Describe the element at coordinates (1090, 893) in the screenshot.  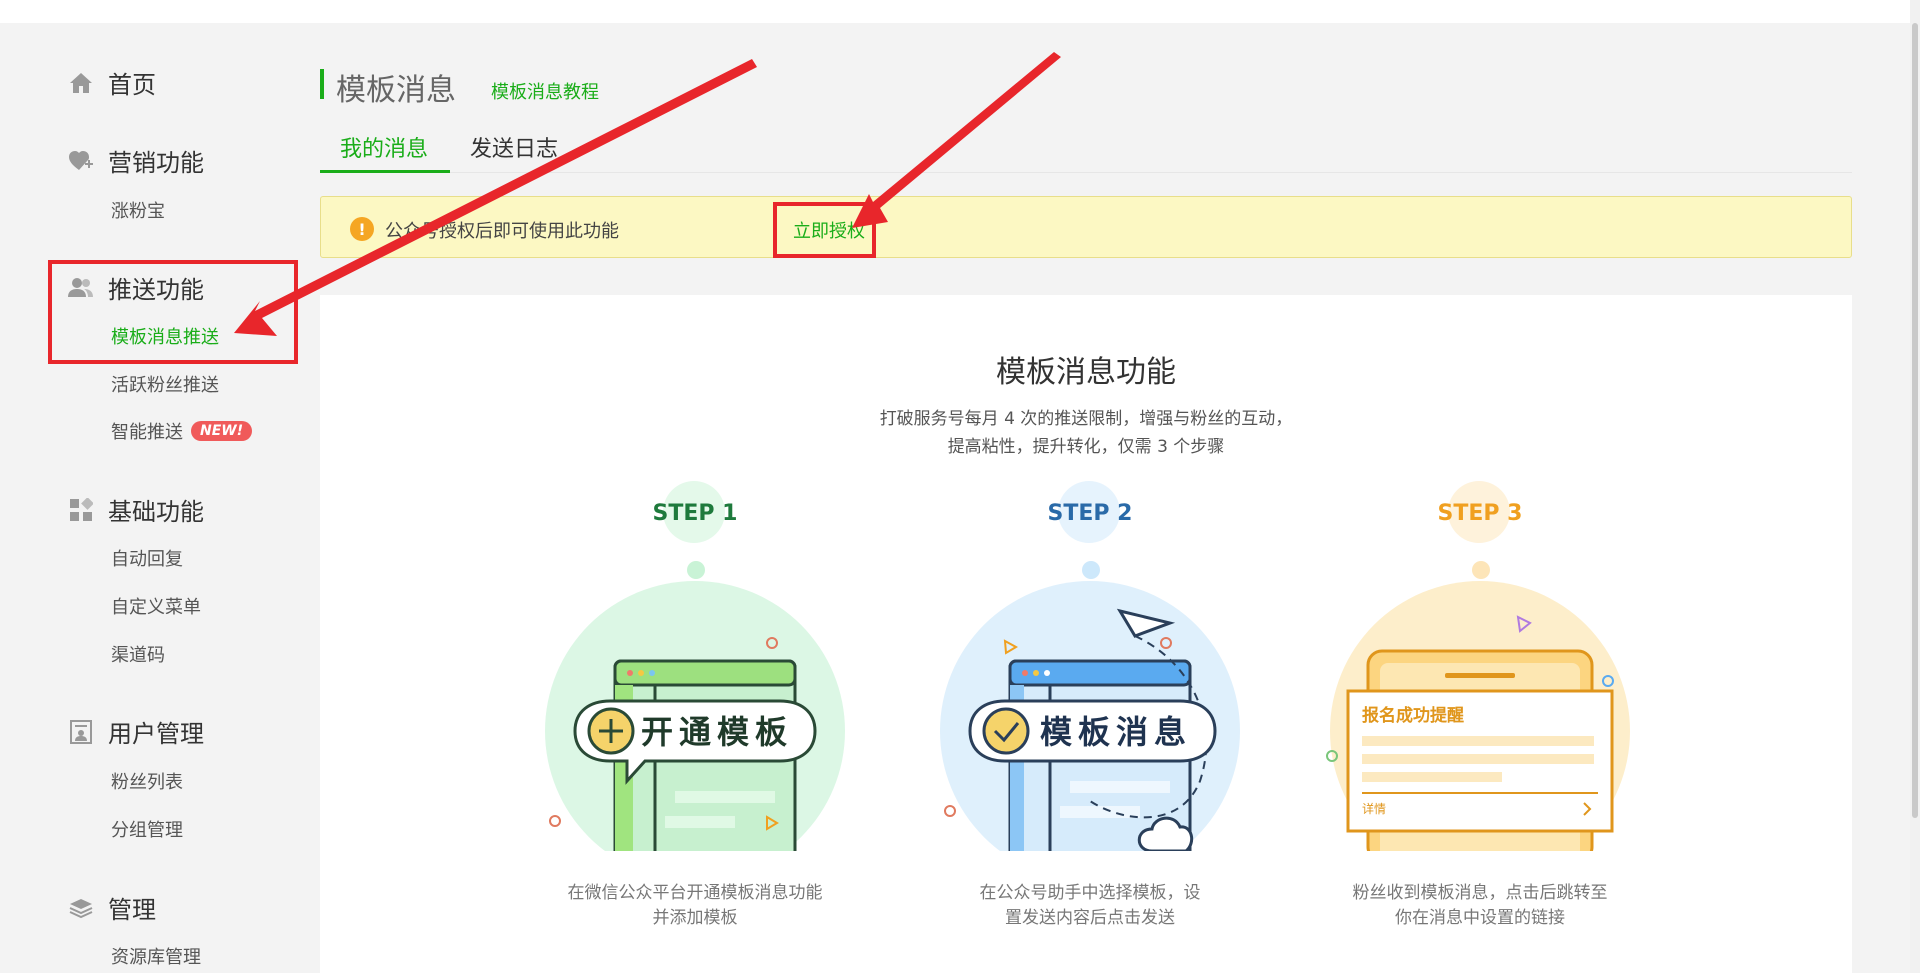
I see `step-caption-line1: 在公众号助手中选择模板，设` at that location.